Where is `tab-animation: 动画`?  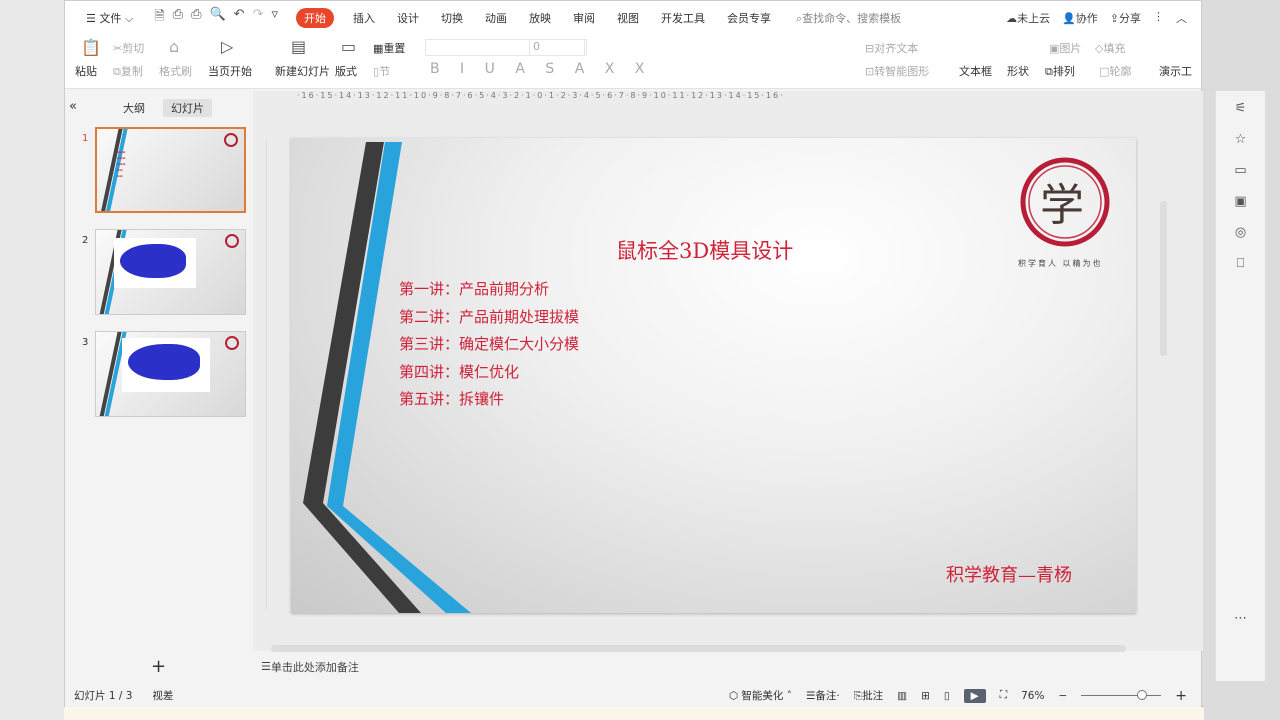 tab-animation: 动画 is located at coordinates (496, 18).